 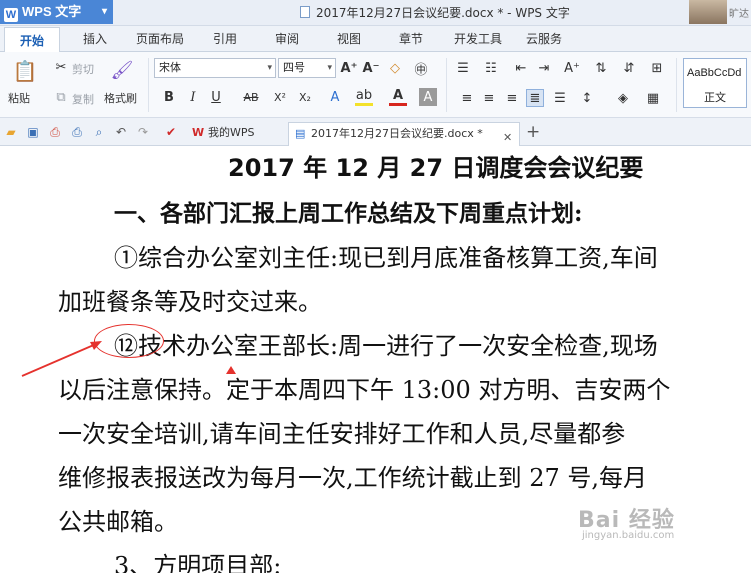 What do you see at coordinates (386, 346) in the screenshot?
I see `paragraph-line: ⑫技术办公室王部长:周一进行了一次安全检查,现场` at bounding box center [386, 346].